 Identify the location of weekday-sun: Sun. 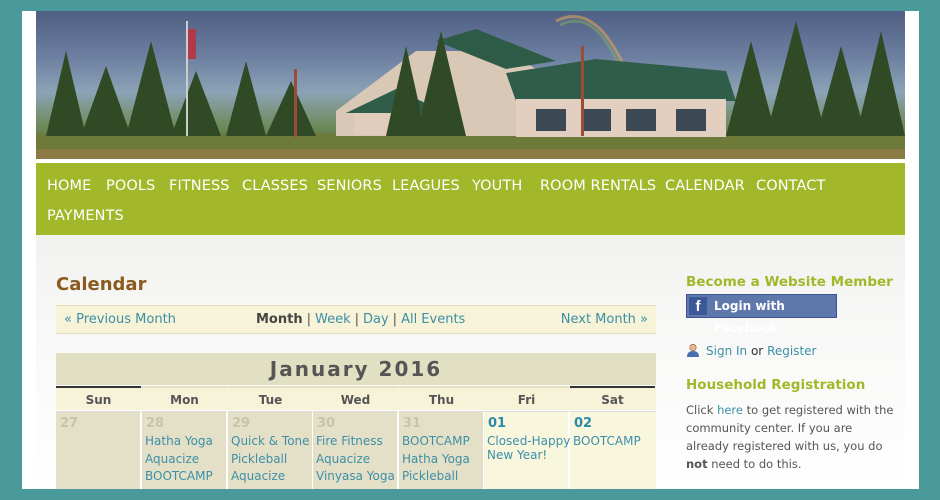
(98, 398).